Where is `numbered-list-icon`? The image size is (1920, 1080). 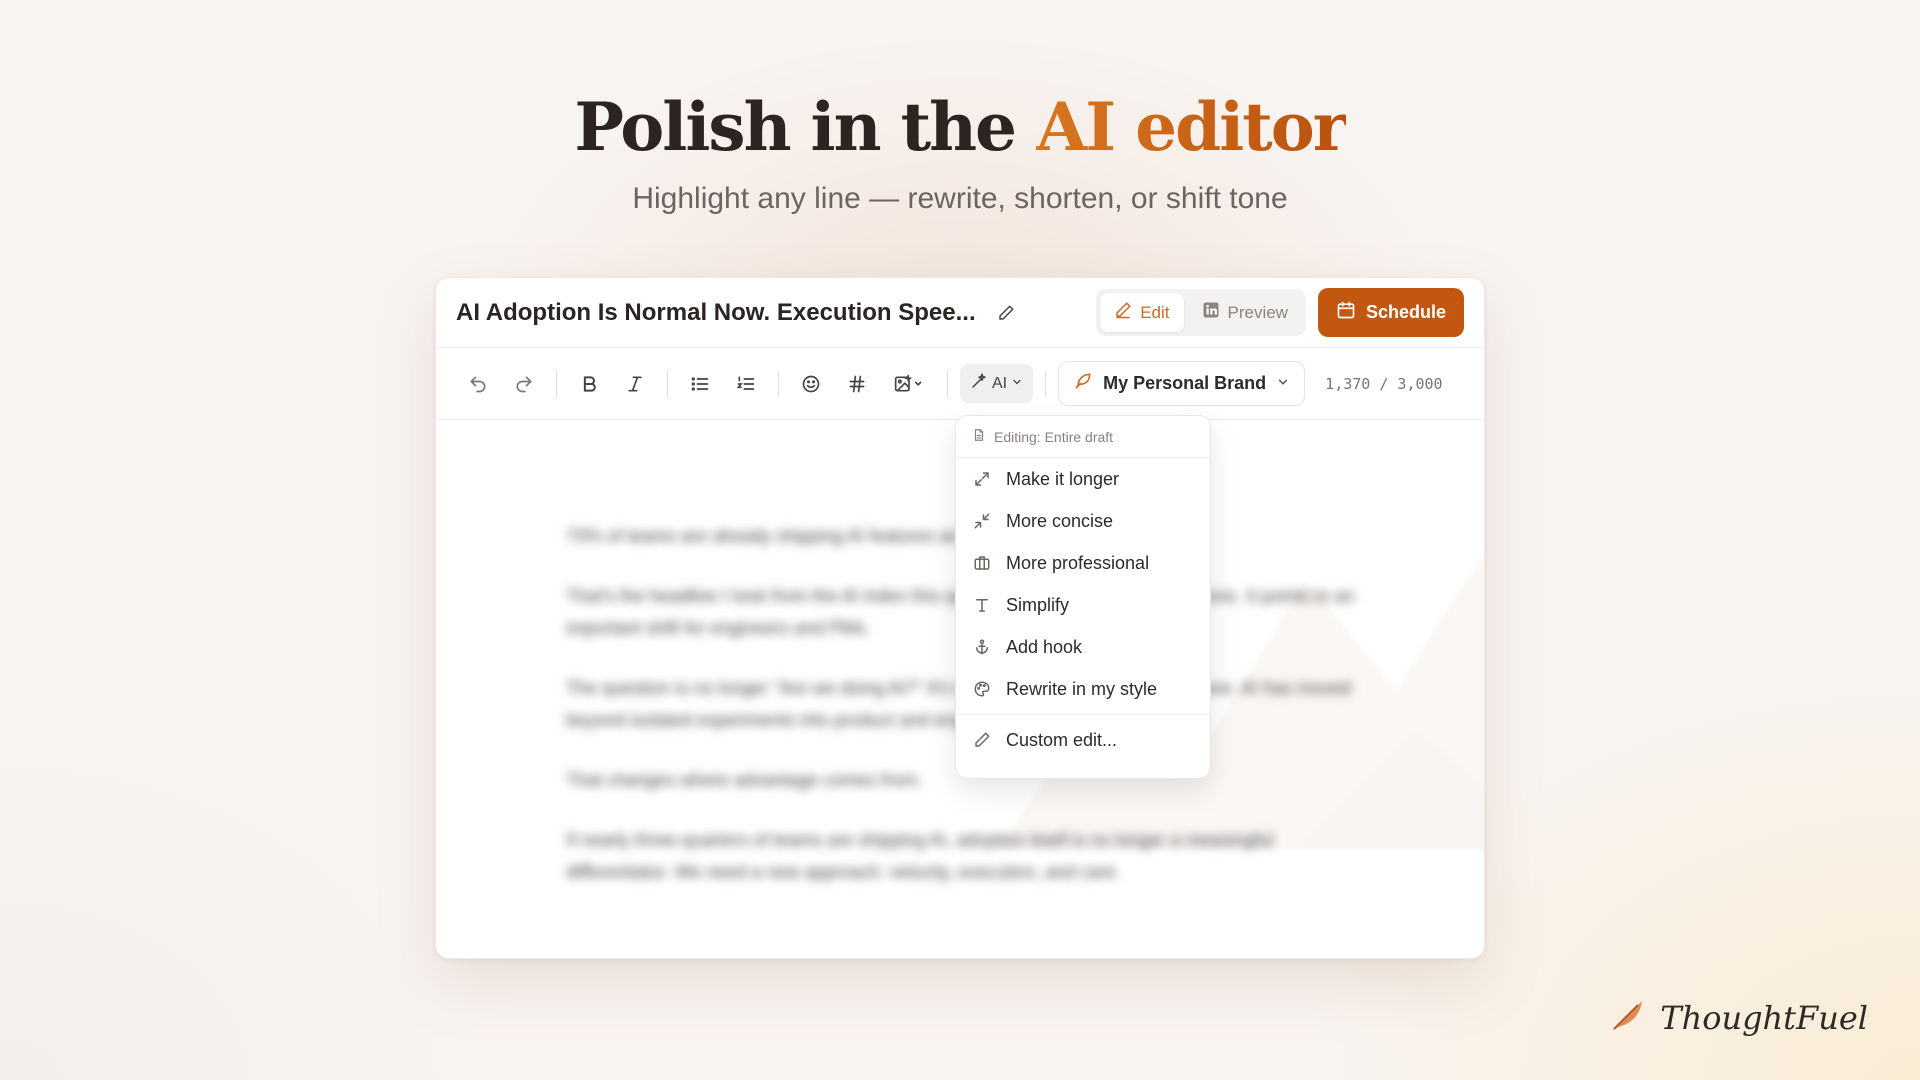 numbered-list-icon is located at coordinates (746, 384).